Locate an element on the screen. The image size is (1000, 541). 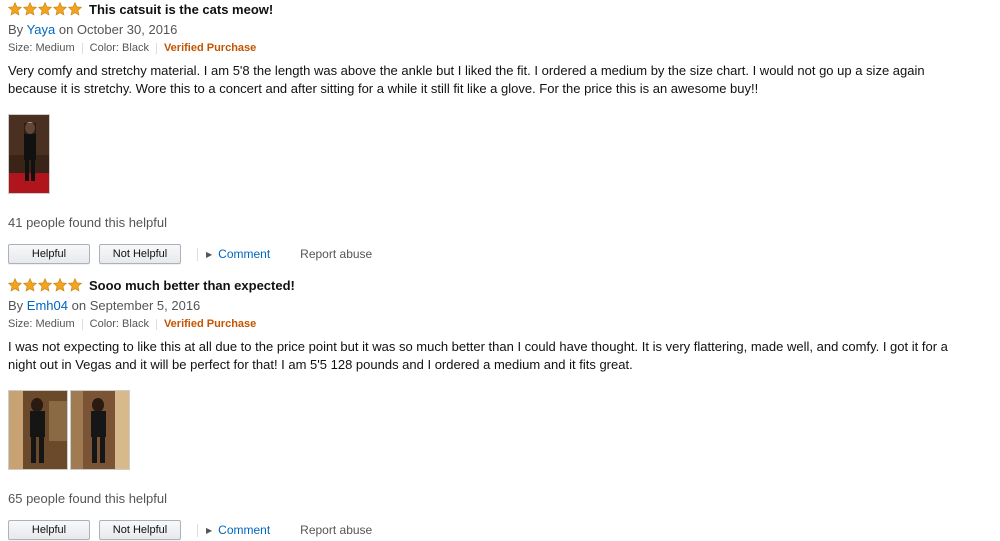
review-byline: By Yaya on October 30, 2016 is located at coordinates (488, 30).